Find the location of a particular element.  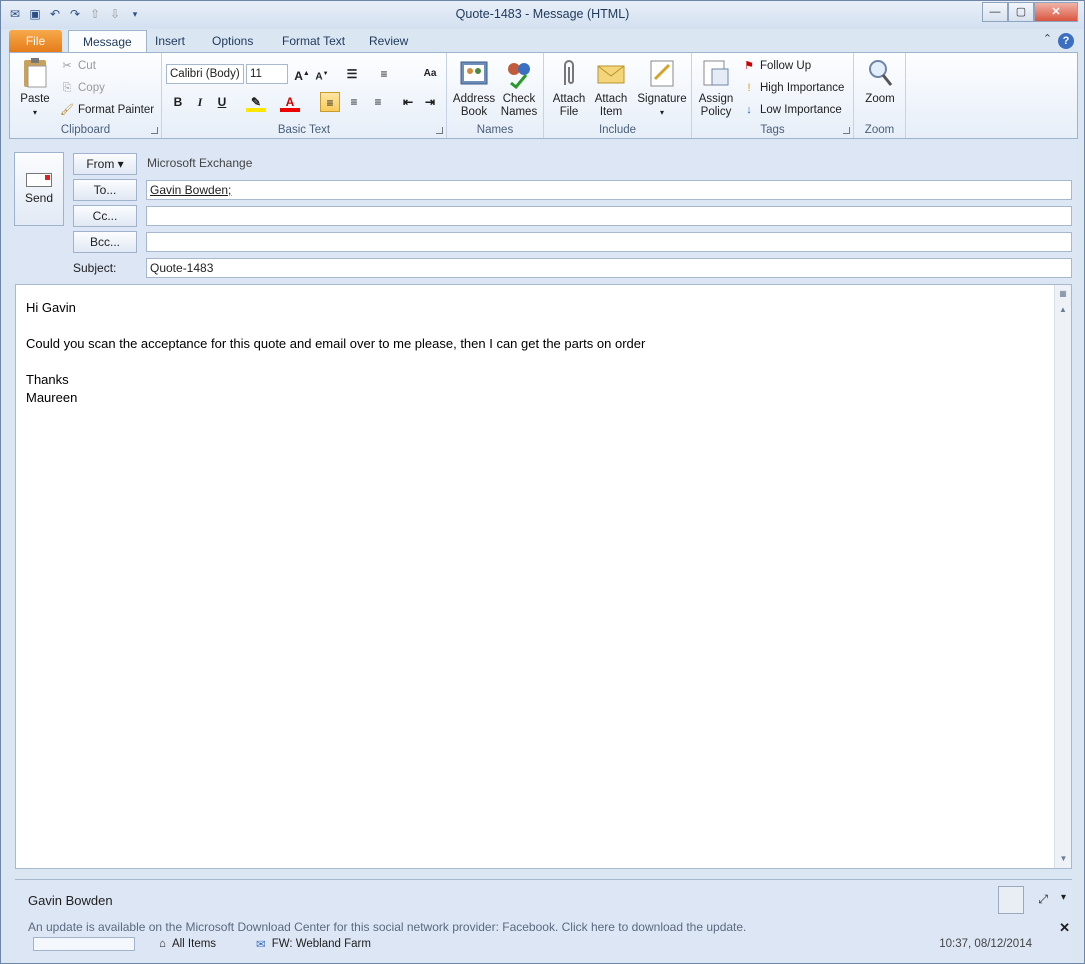

tab-format-text: Format Text is located at coordinates (313, 41).